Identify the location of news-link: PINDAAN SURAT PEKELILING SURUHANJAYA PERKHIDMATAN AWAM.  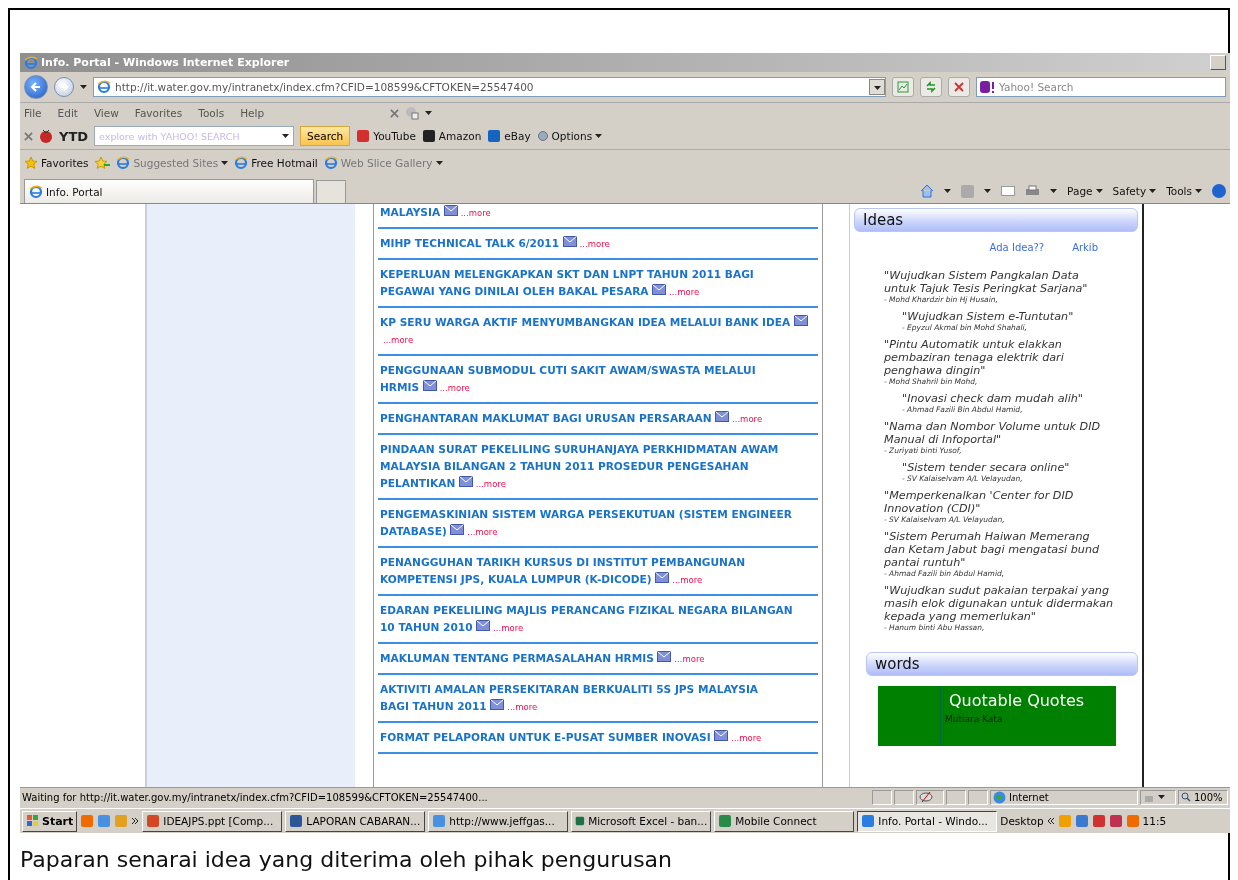
(598, 449).